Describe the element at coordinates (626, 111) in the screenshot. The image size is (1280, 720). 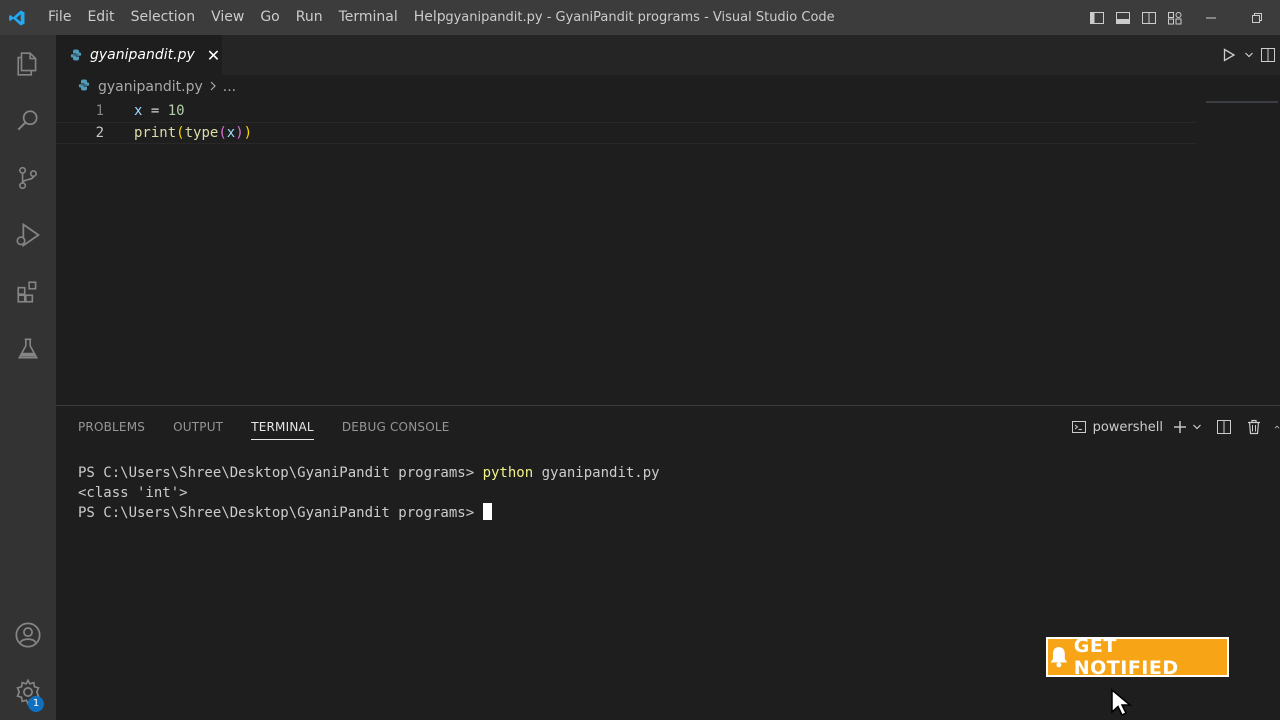
I see `code-line: 1 x = 10` at that location.